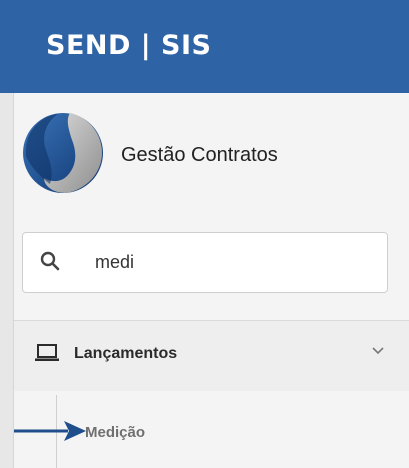 The width and height of the screenshot is (409, 468). Describe the element at coordinates (47, 352) in the screenshot. I see `laptop-icon` at that location.